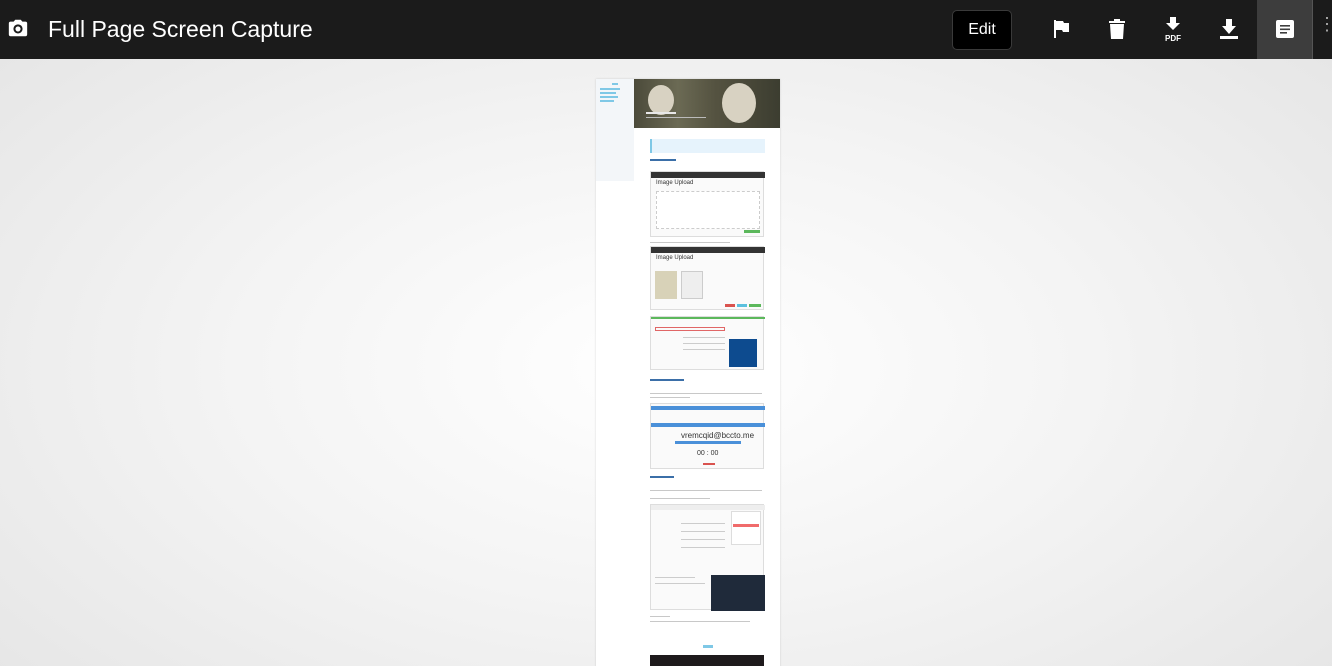 The width and height of the screenshot is (1332, 666). Describe the element at coordinates (708, 453) in the screenshot. I see `timer-display: 00` at that location.